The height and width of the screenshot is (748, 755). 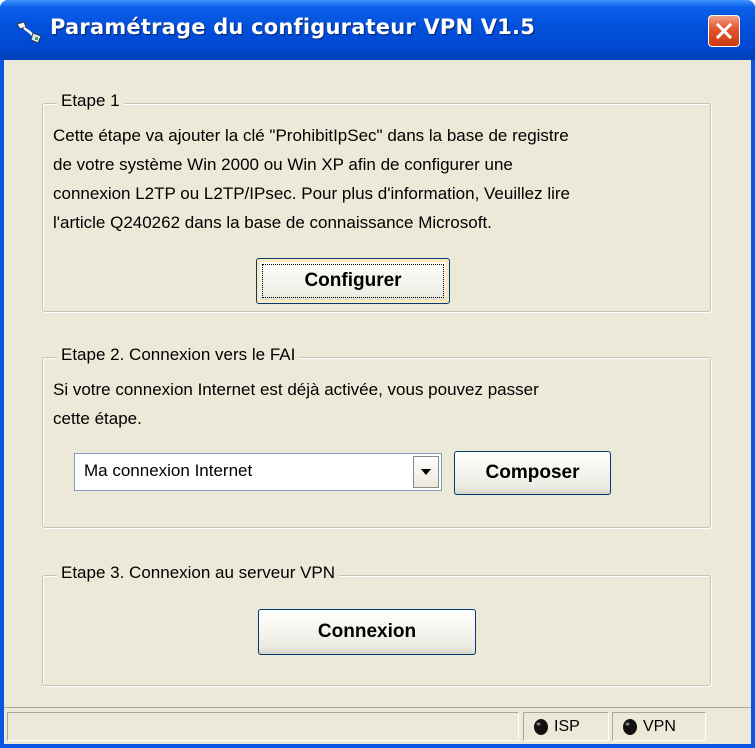 I want to click on step1-legend: Etape 1, so click(x=90, y=101).